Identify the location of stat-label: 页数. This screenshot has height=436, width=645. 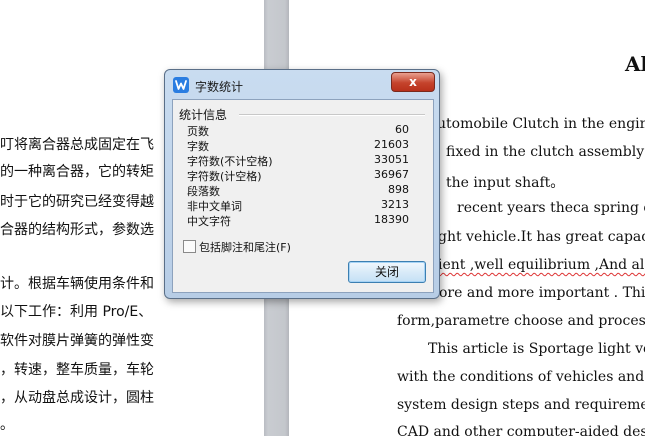
(198, 131).